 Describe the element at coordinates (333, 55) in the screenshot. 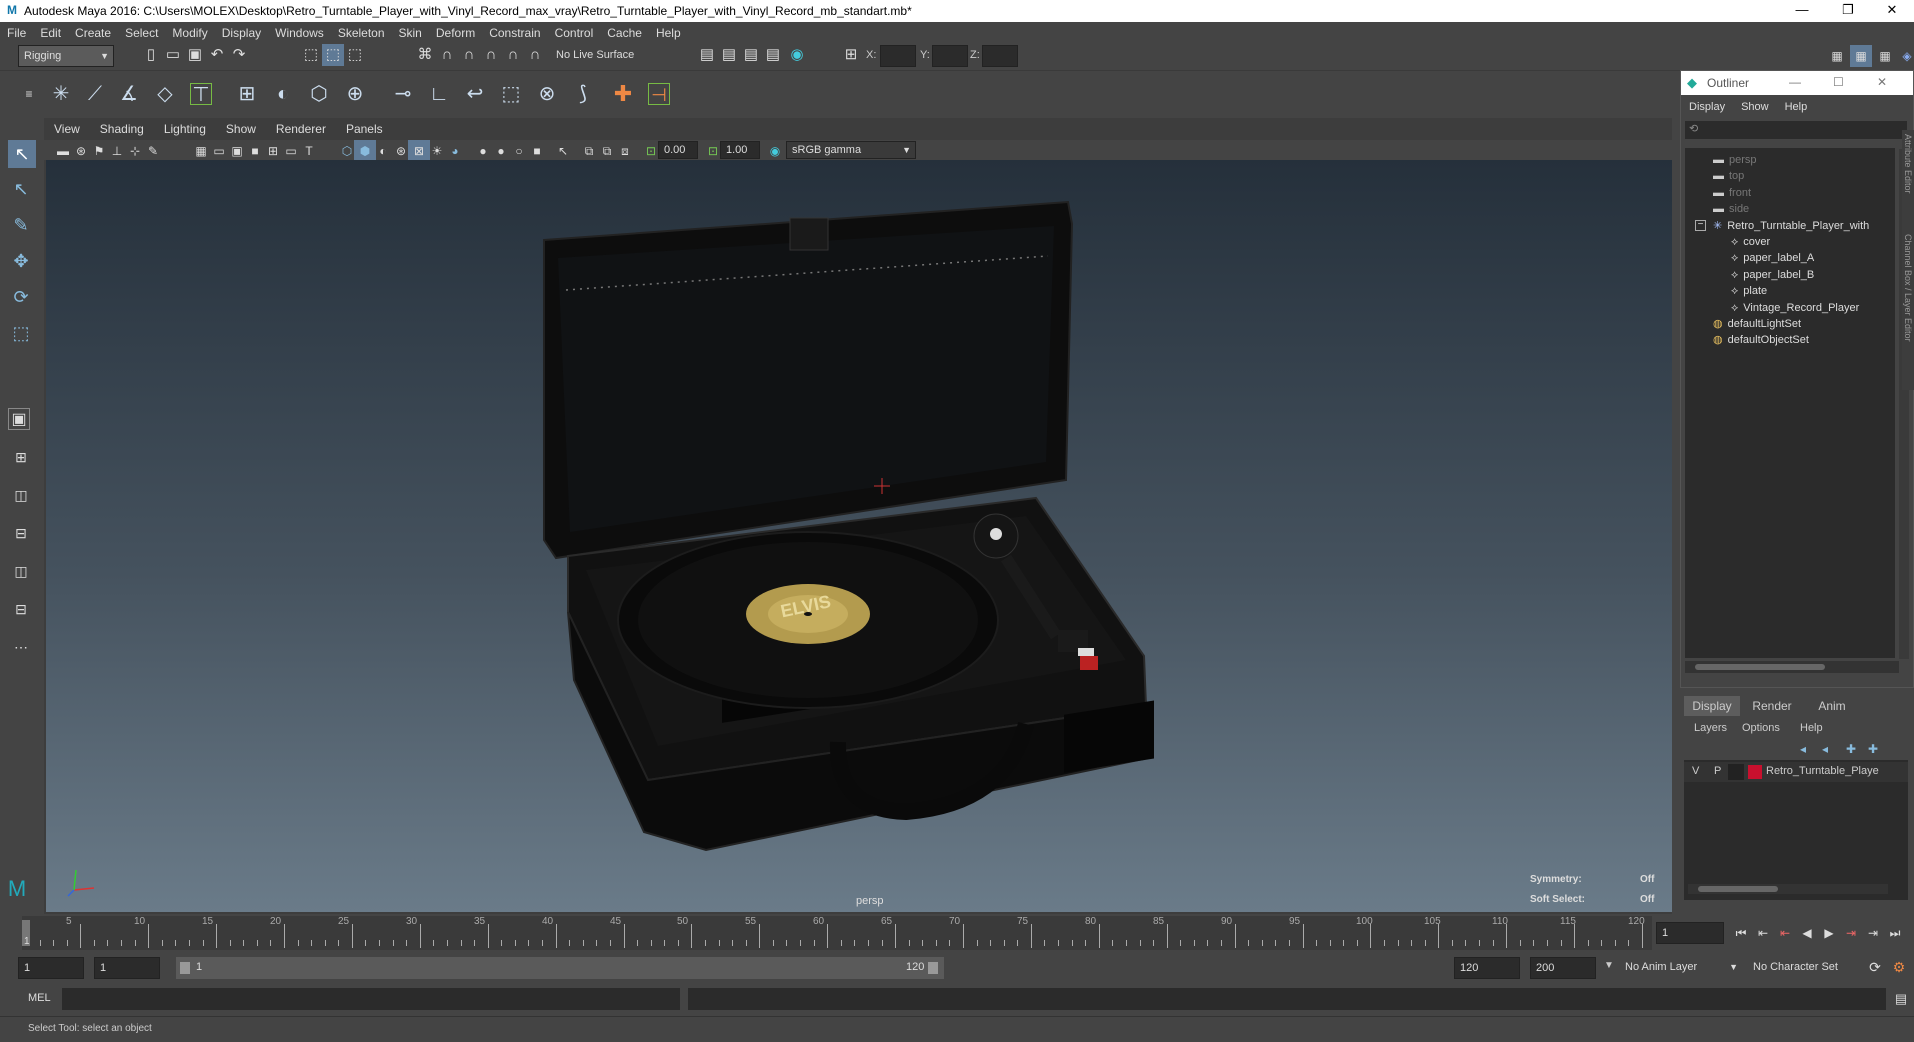

I see `select-object-icon: ⬚` at that location.